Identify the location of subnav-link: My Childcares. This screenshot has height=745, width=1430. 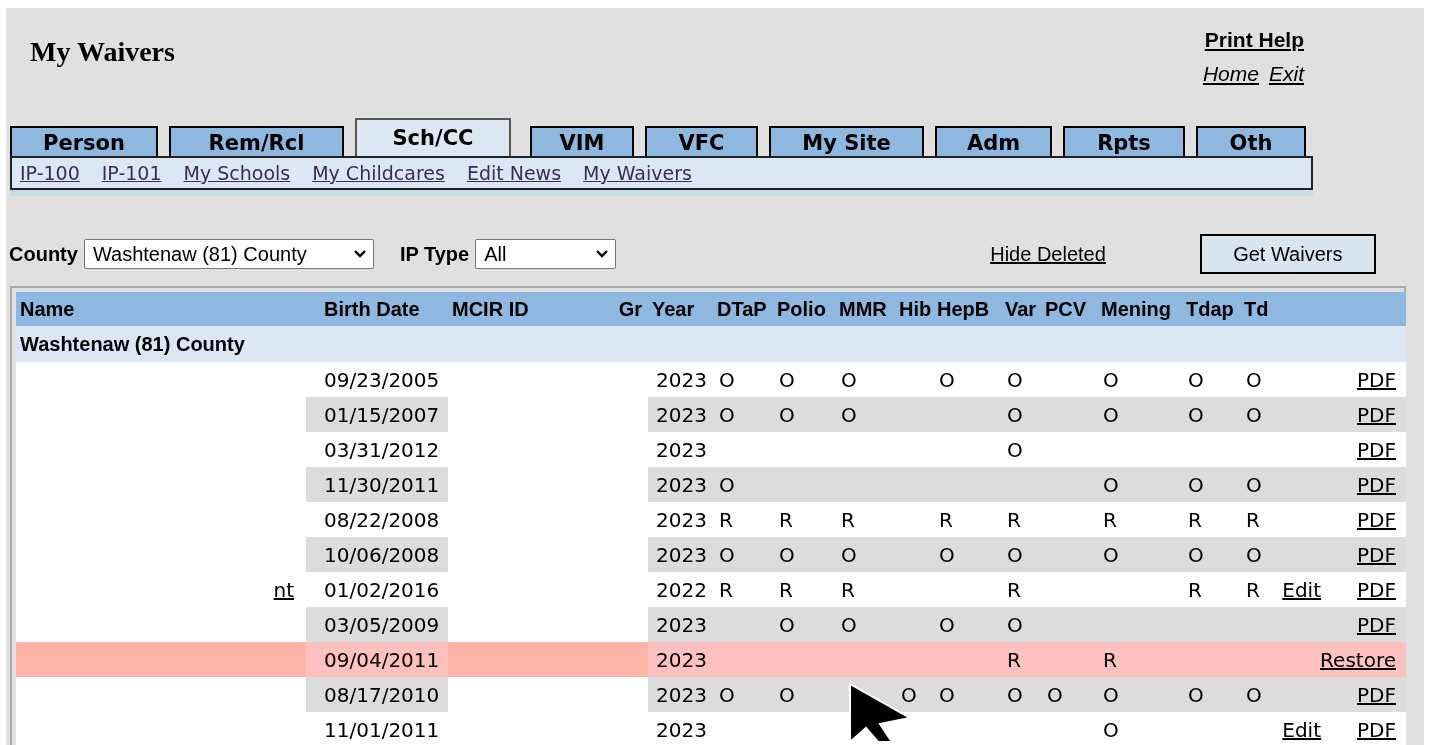
(378, 173).